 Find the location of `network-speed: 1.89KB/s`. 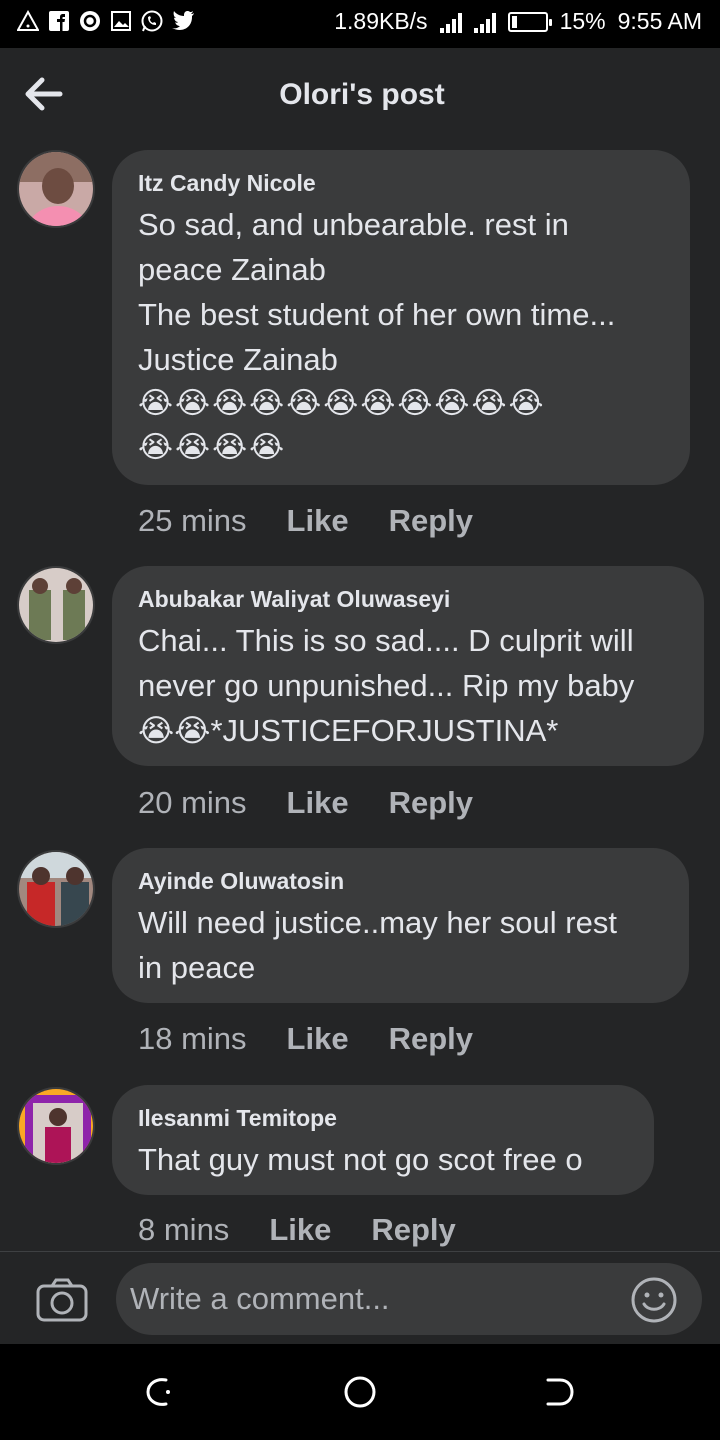

network-speed: 1.89KB/s is located at coordinates (381, 21).